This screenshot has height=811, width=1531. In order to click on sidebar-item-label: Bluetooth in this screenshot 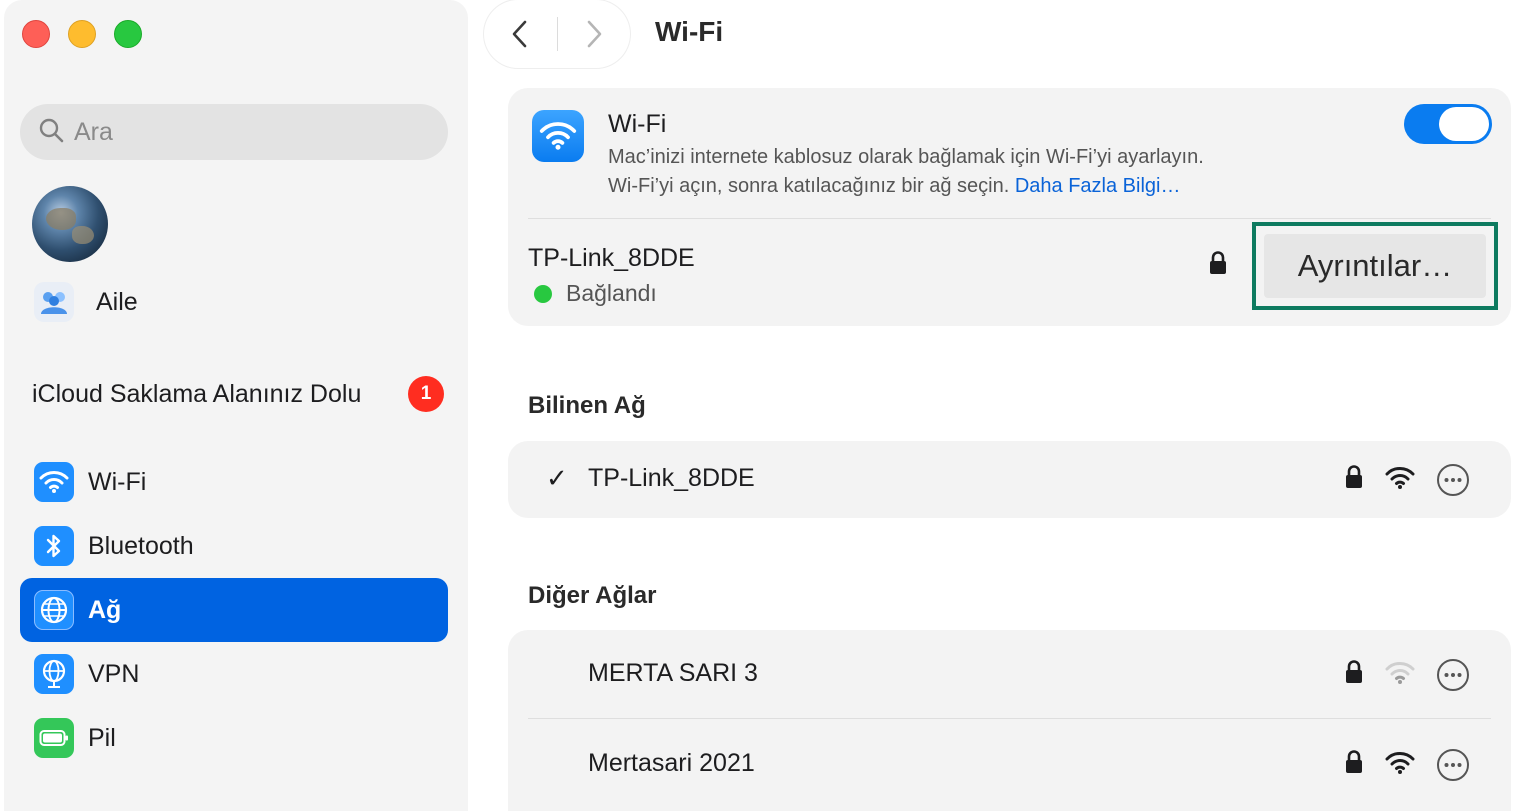, I will do `click(141, 545)`.